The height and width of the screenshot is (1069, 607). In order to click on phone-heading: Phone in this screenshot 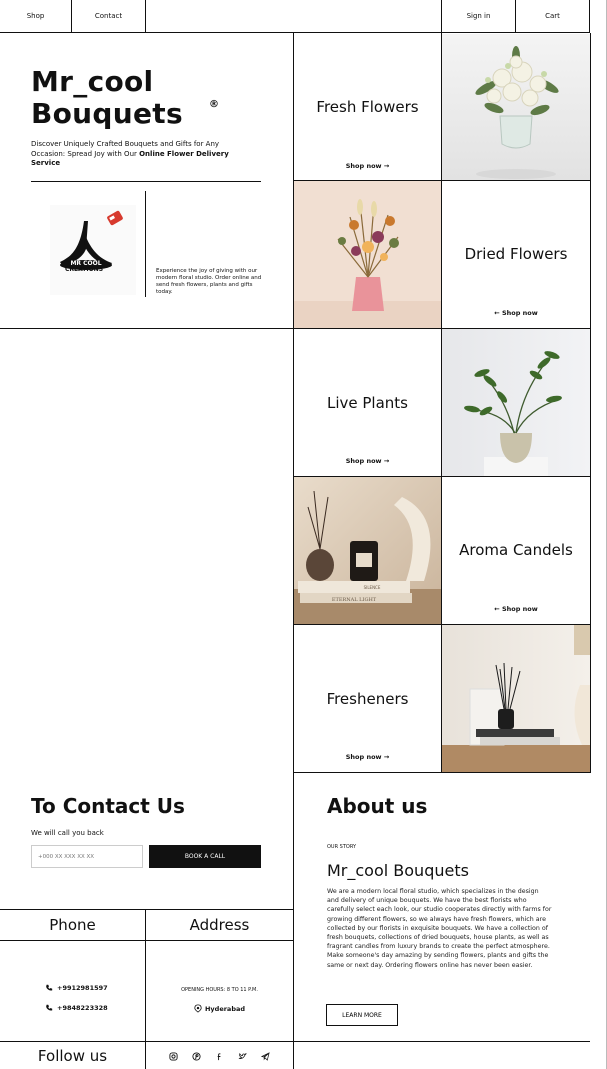, I will do `click(72, 925)`.